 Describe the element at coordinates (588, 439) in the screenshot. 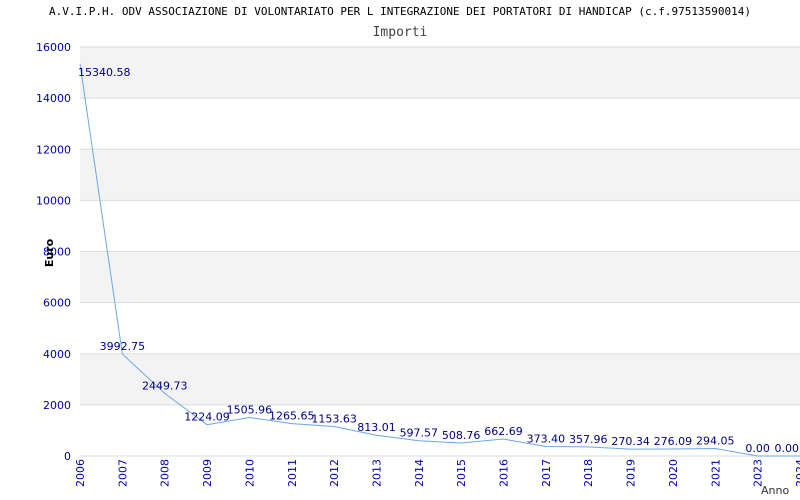

I see `data-label: 357.96` at that location.